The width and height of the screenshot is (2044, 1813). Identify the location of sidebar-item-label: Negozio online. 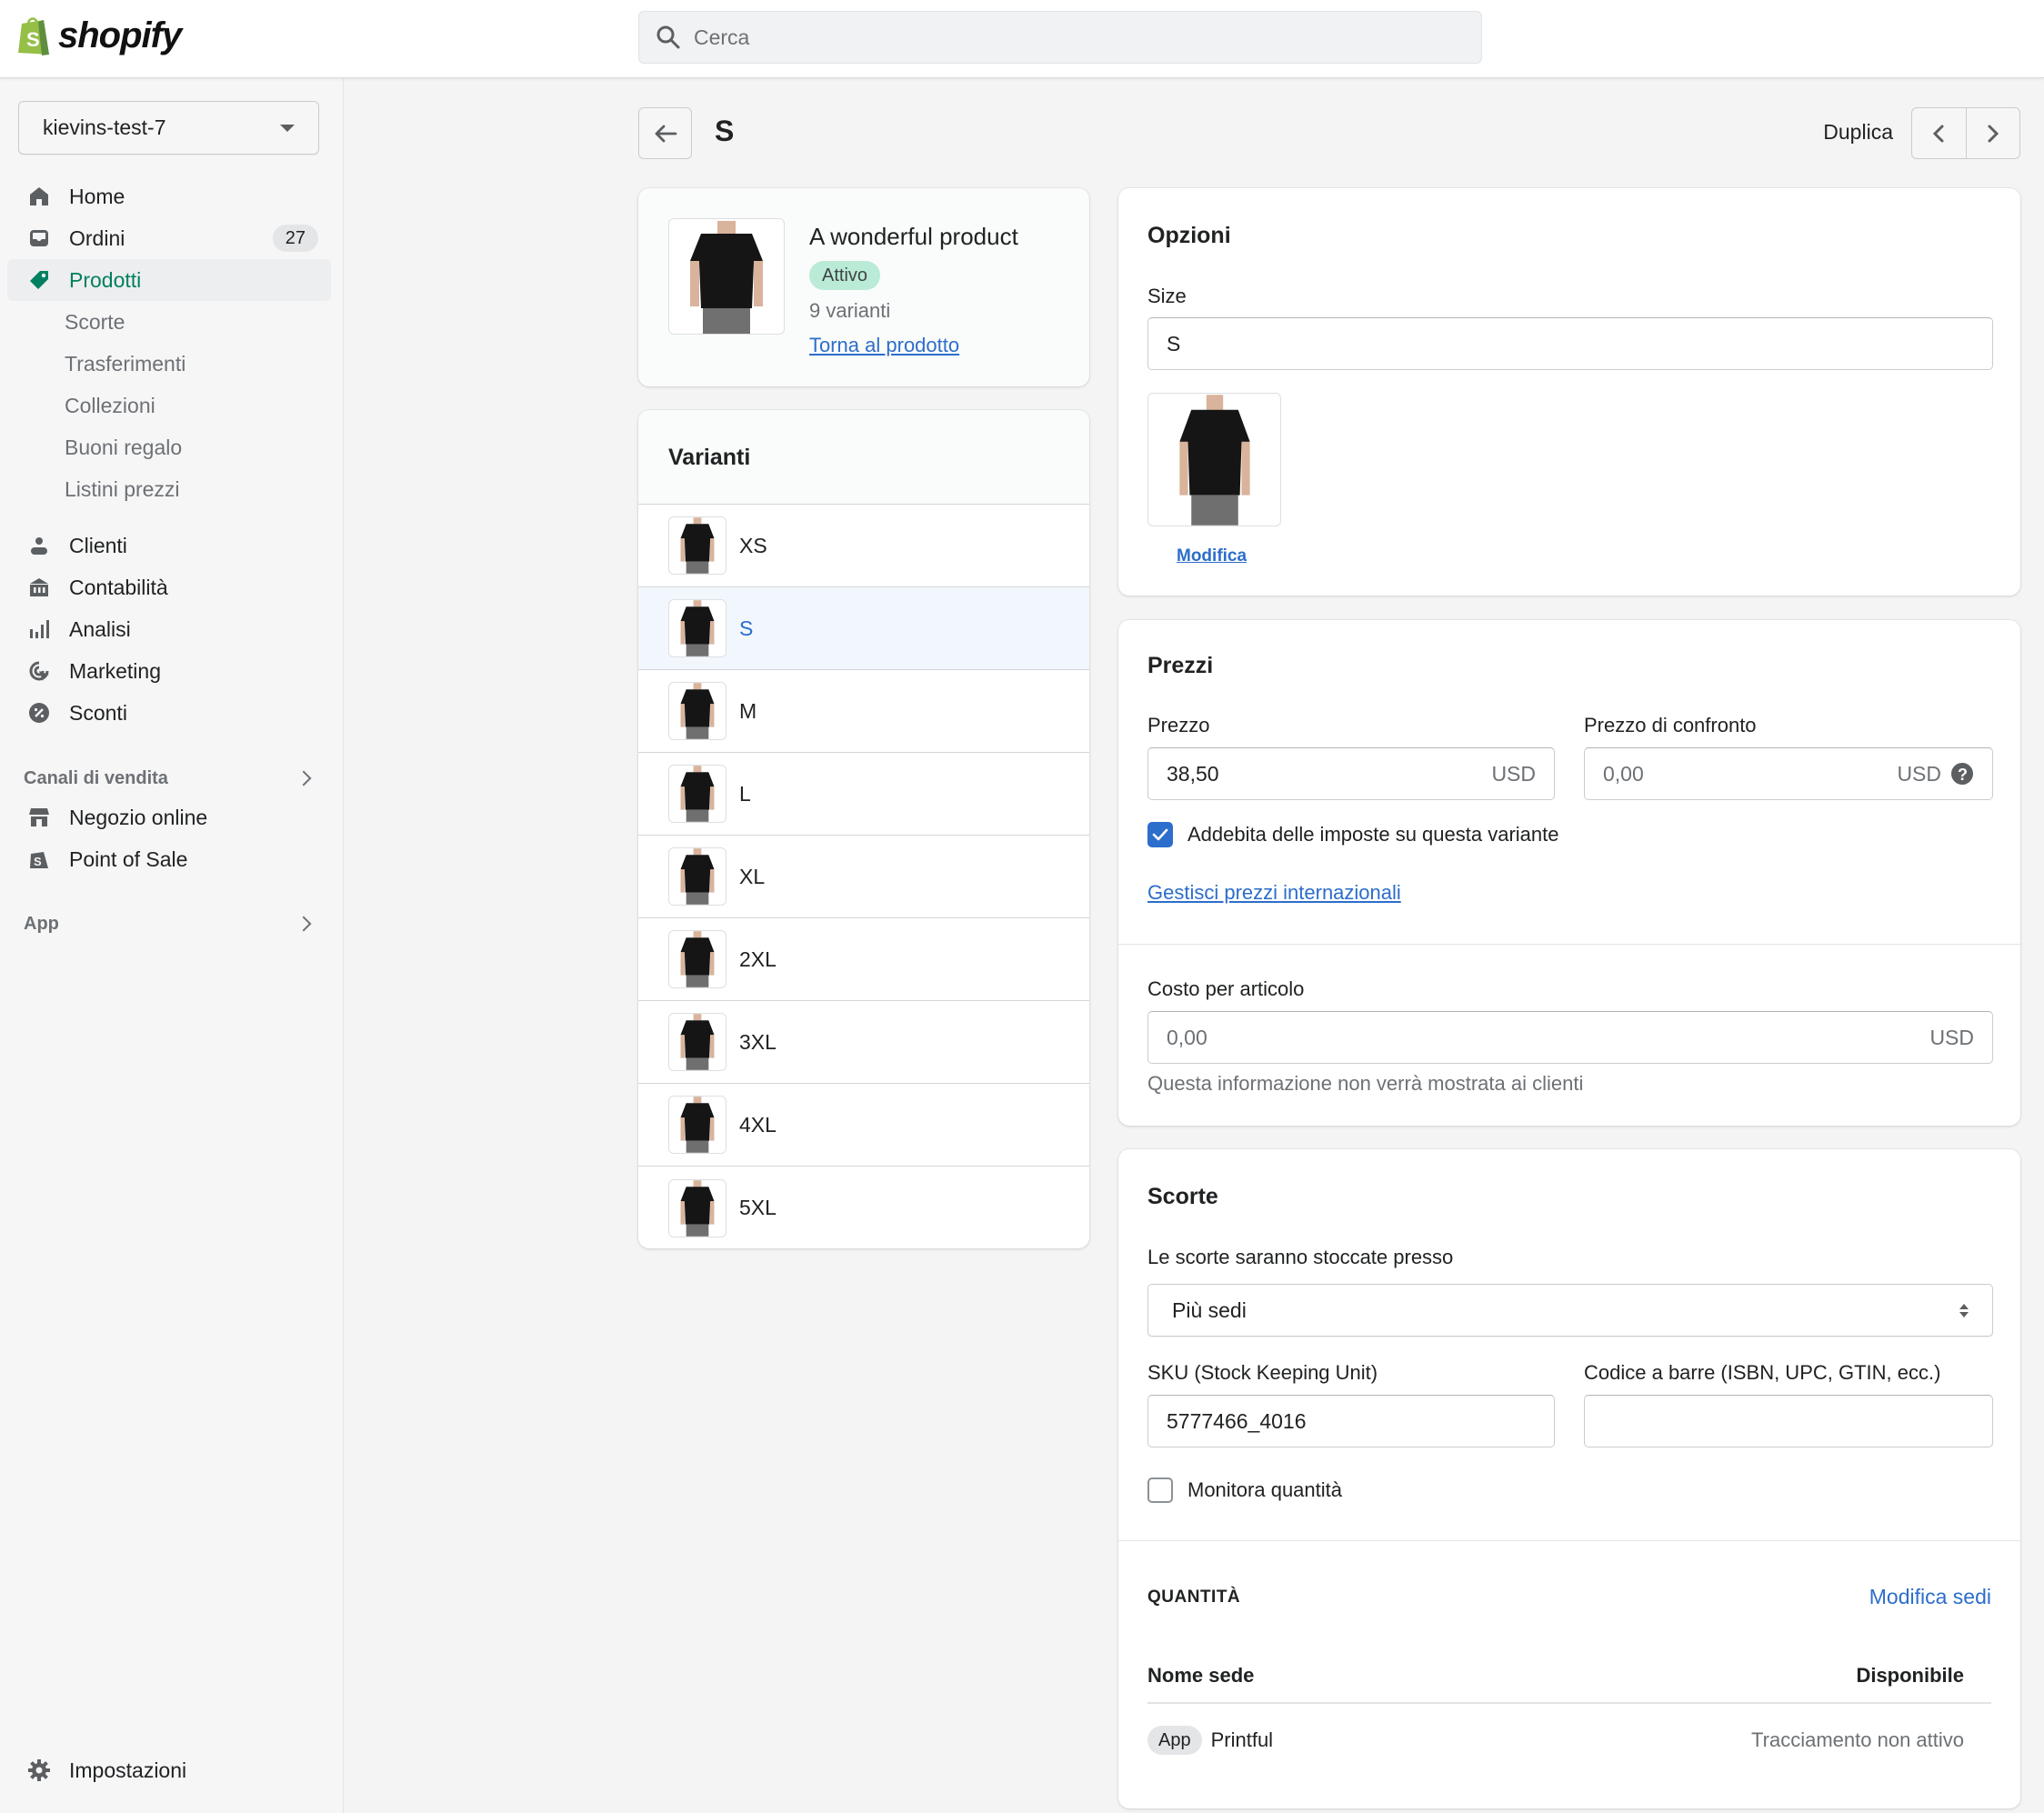
(139, 817).